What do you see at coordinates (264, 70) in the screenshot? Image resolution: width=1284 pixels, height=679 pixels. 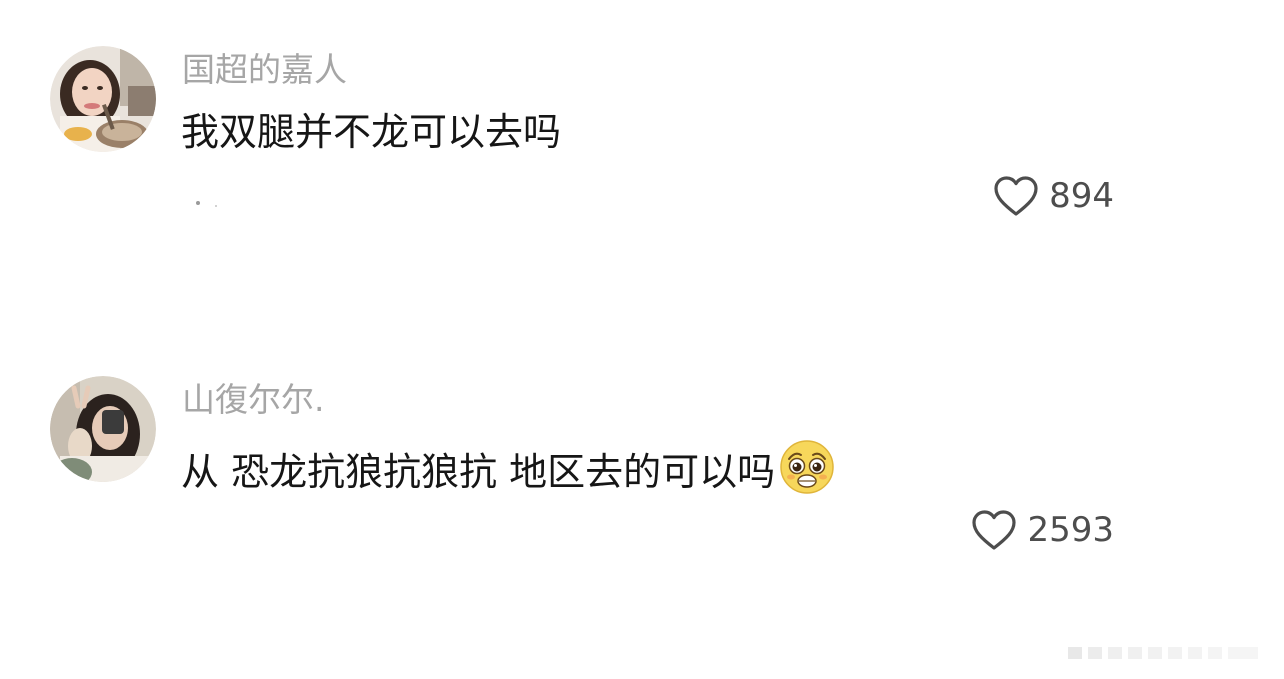 I see `username: 国超的嘉人` at bounding box center [264, 70].